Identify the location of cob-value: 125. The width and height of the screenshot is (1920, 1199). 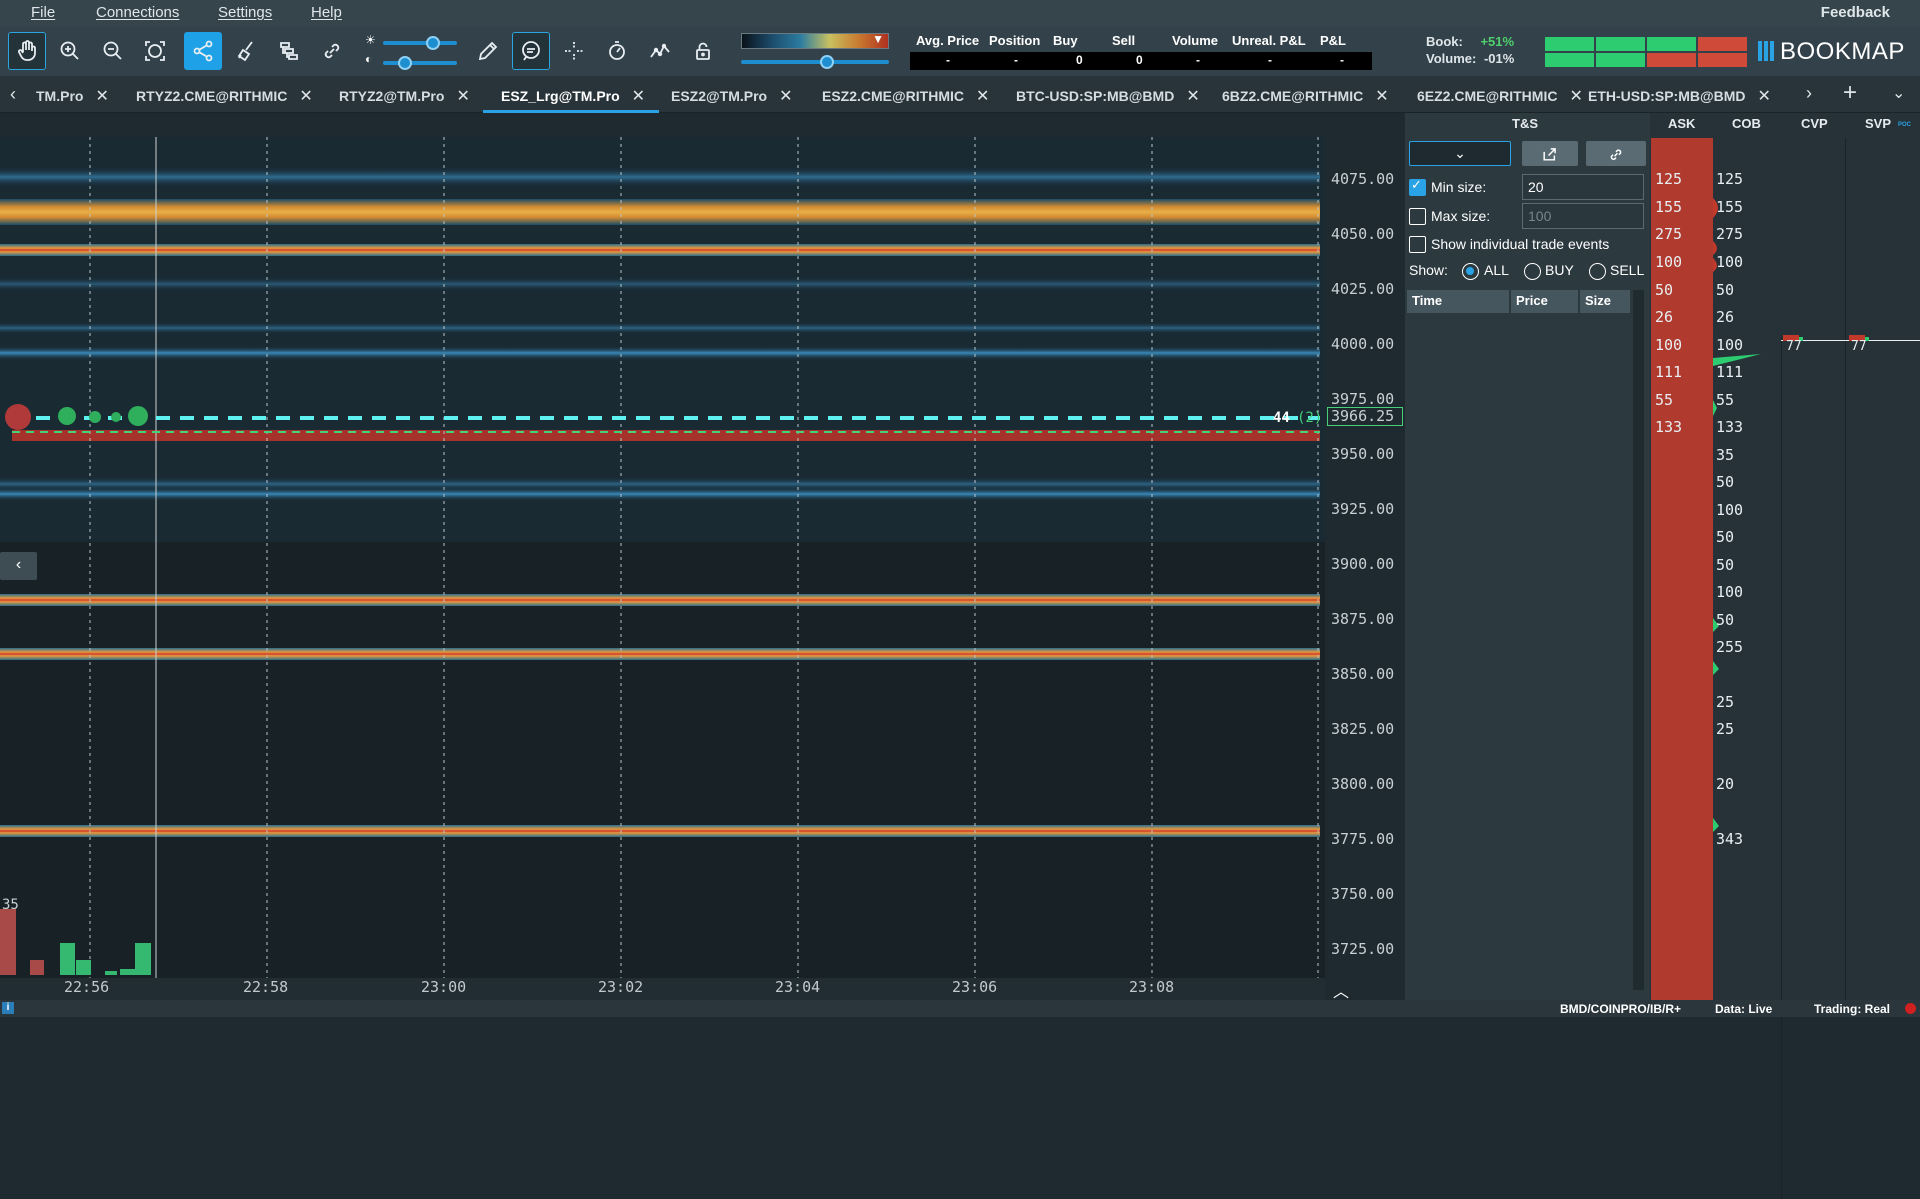
(1730, 179).